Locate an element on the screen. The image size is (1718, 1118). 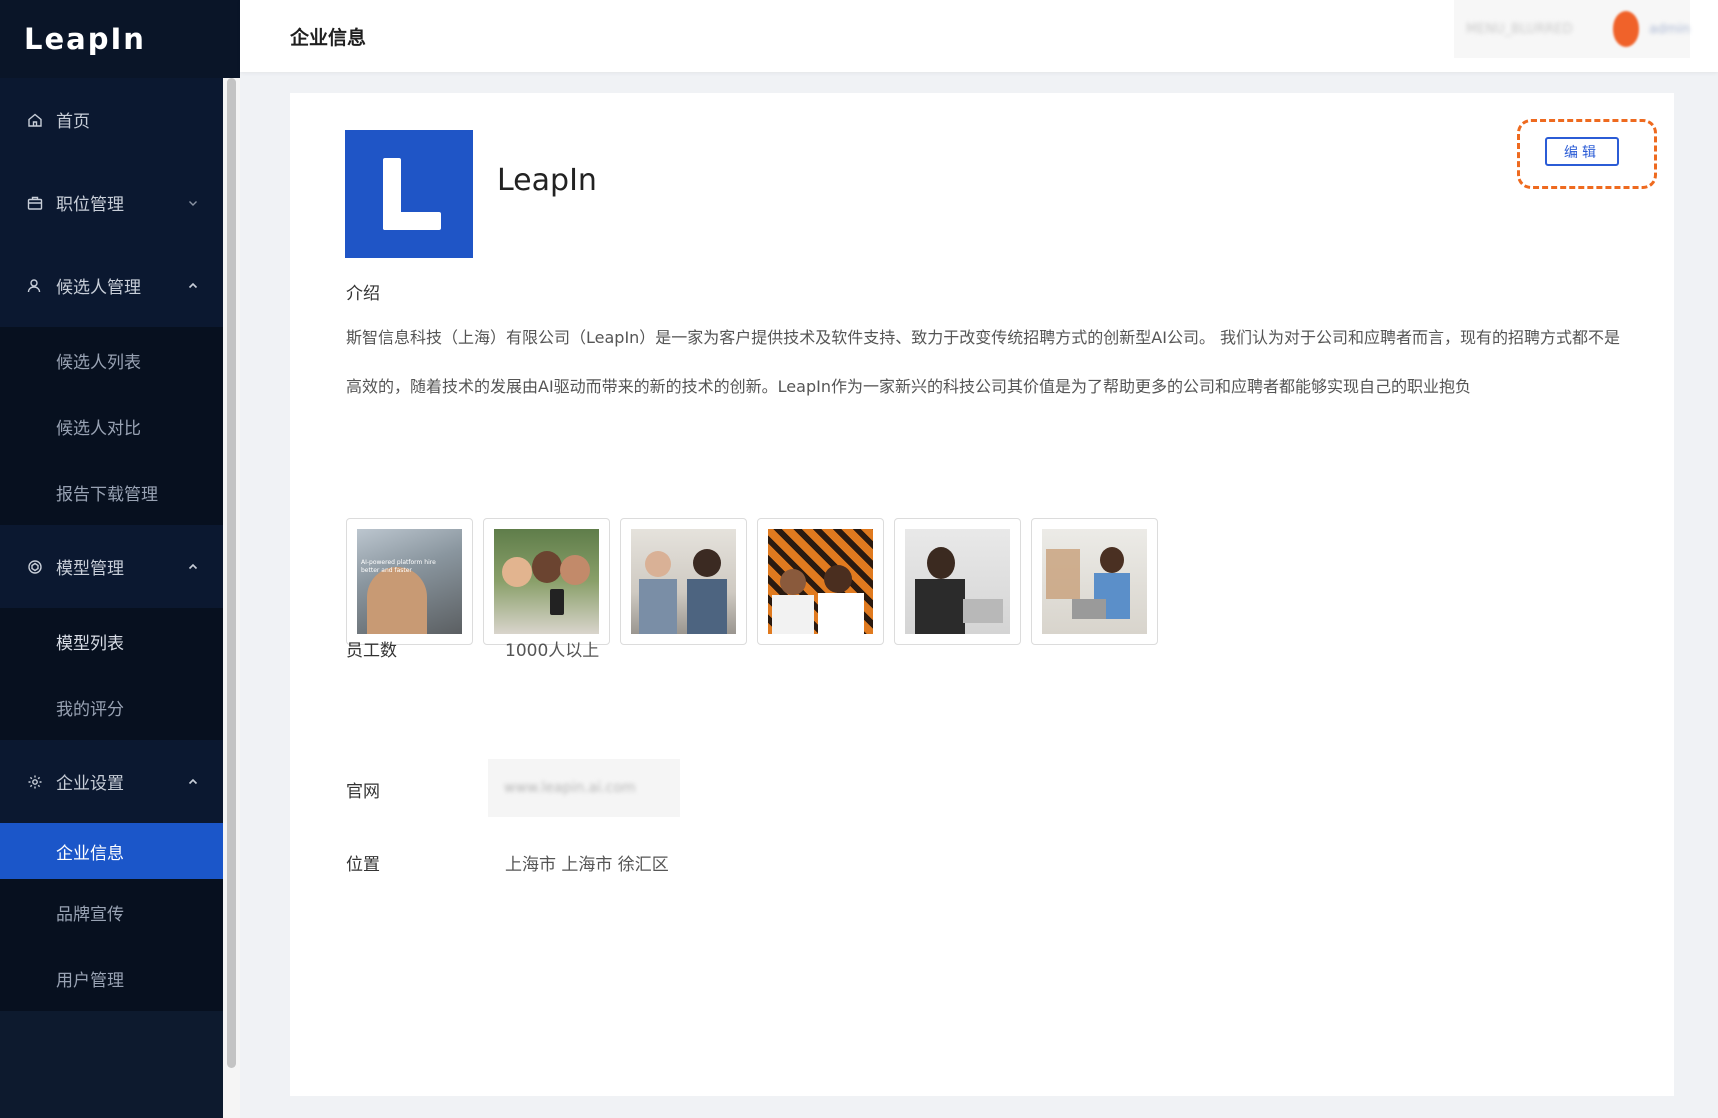
location-value: 上海市 上海市 徐汇区 is located at coordinates (587, 865).